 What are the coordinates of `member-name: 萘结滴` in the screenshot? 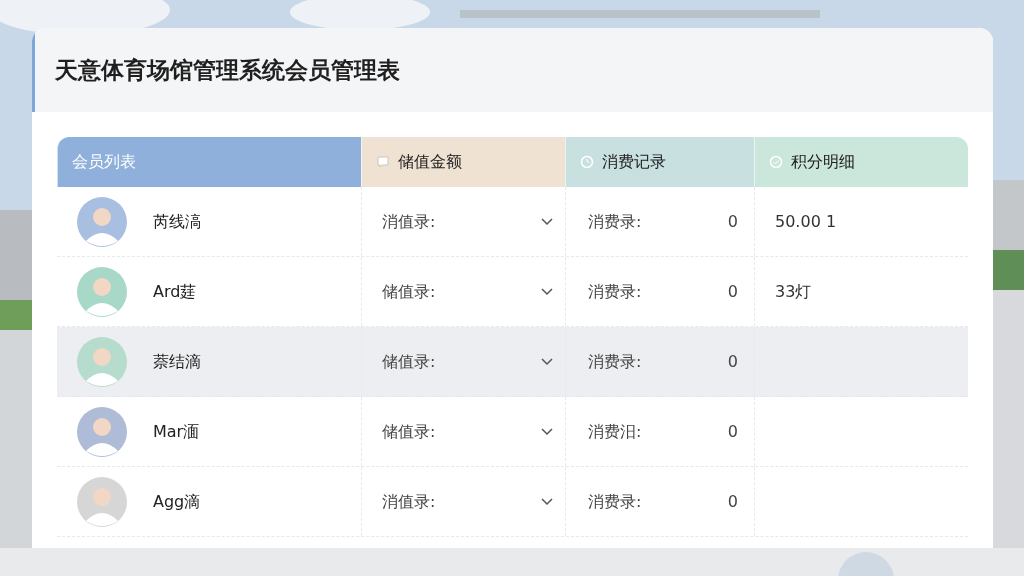 It's located at (177, 361).